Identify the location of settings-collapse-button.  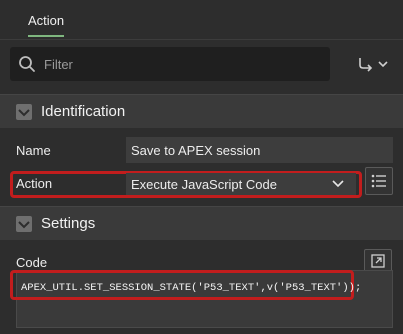
(24, 223).